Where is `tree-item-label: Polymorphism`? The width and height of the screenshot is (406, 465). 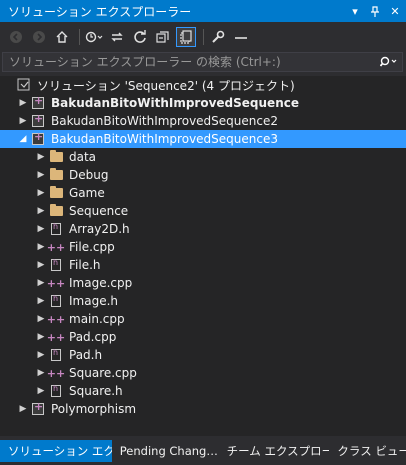 tree-item-label: Polymorphism is located at coordinates (94, 409).